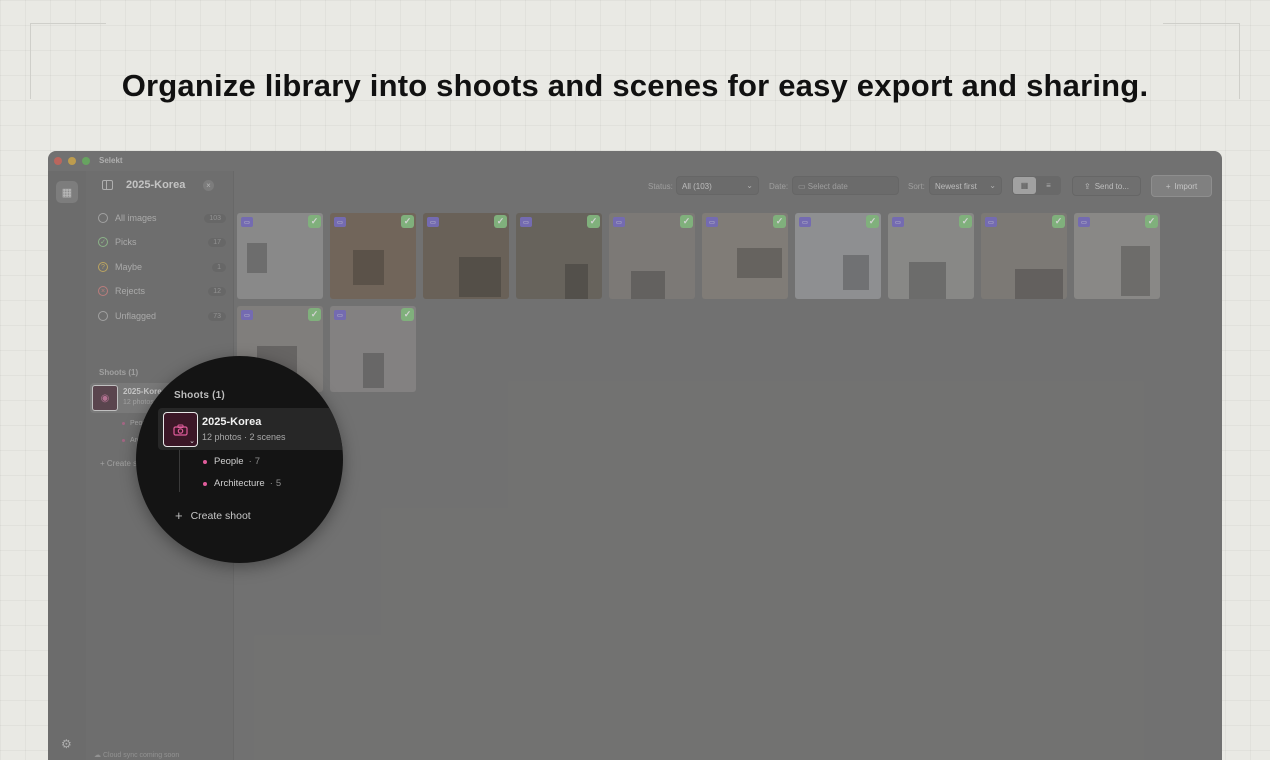 This screenshot has width=1270, height=760. What do you see at coordinates (111, 160) in the screenshot?
I see `app-name: Selekt` at bounding box center [111, 160].